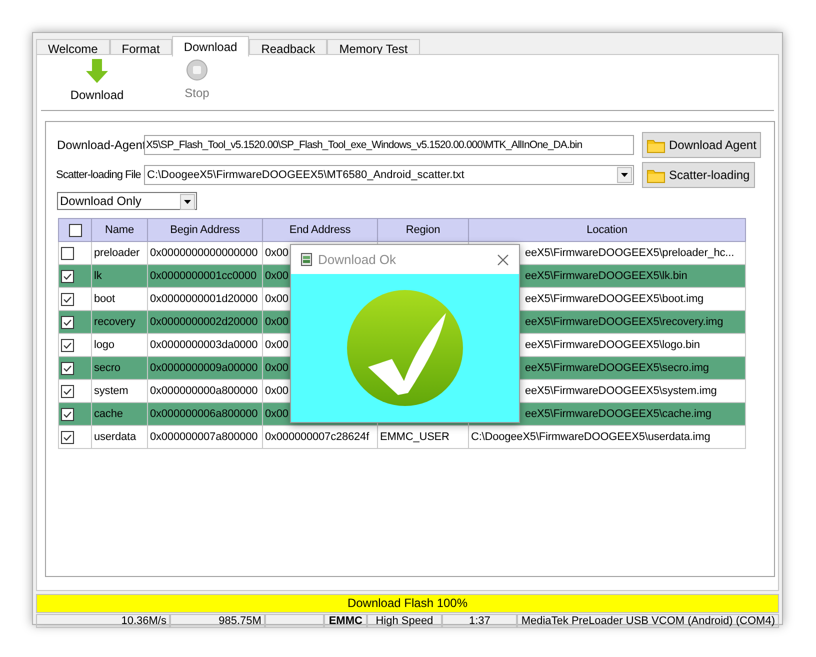 Image resolution: width=816 pixels, height=657 pixels. What do you see at coordinates (503, 260) in the screenshot?
I see `close-icon` at bounding box center [503, 260].